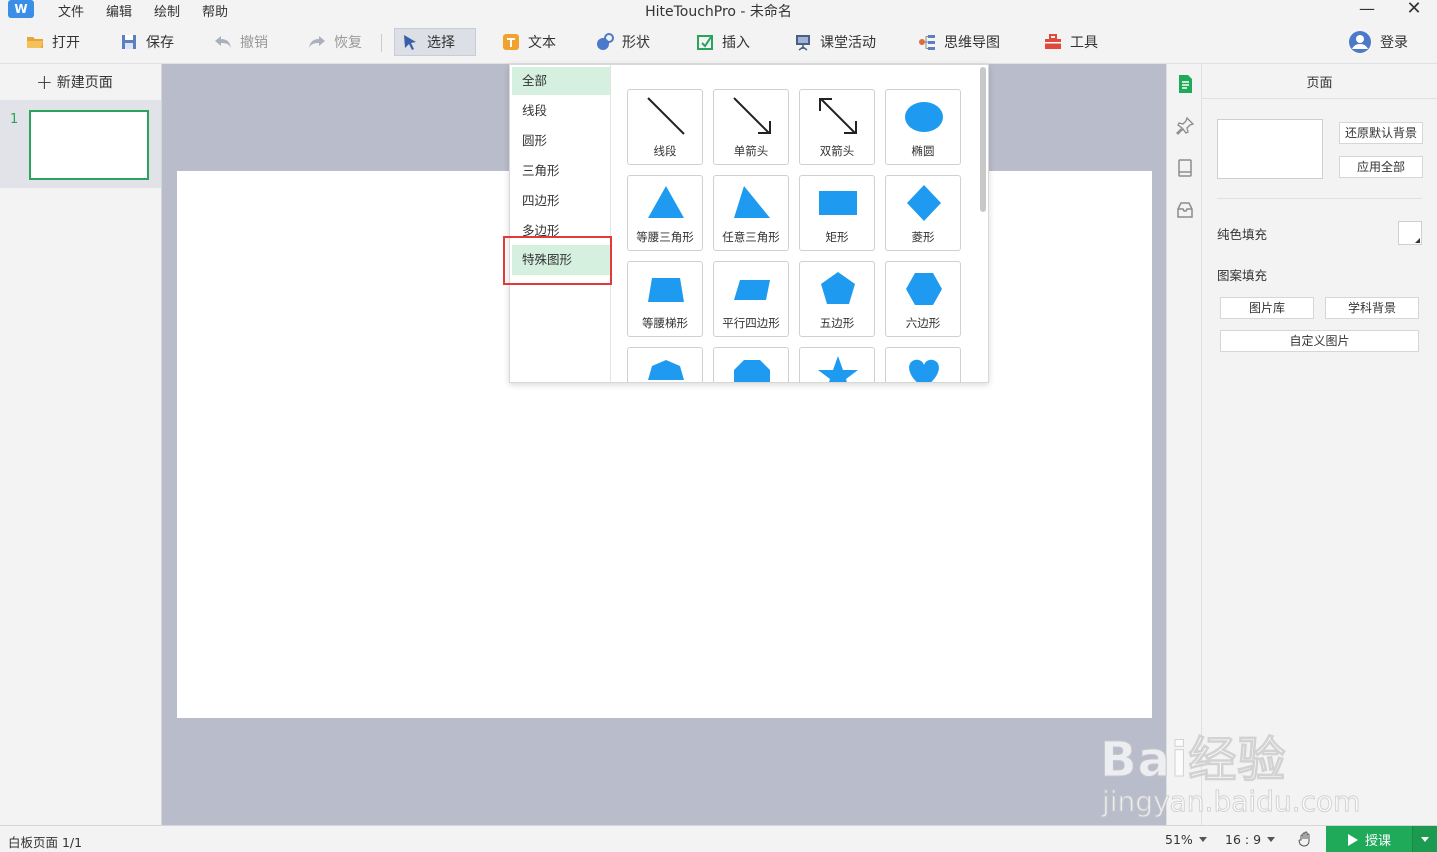  I want to click on app-logo-icon: W, so click(21, 9).